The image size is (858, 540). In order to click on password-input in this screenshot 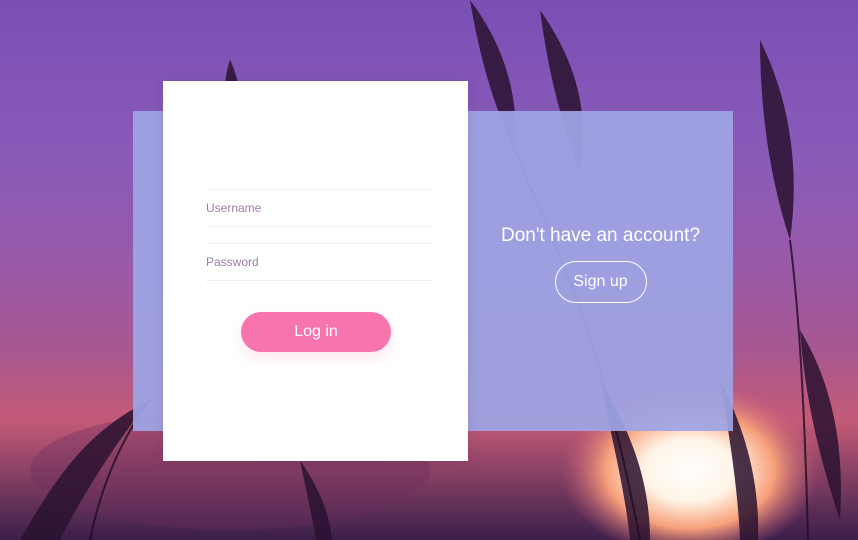, I will do `click(319, 262)`.